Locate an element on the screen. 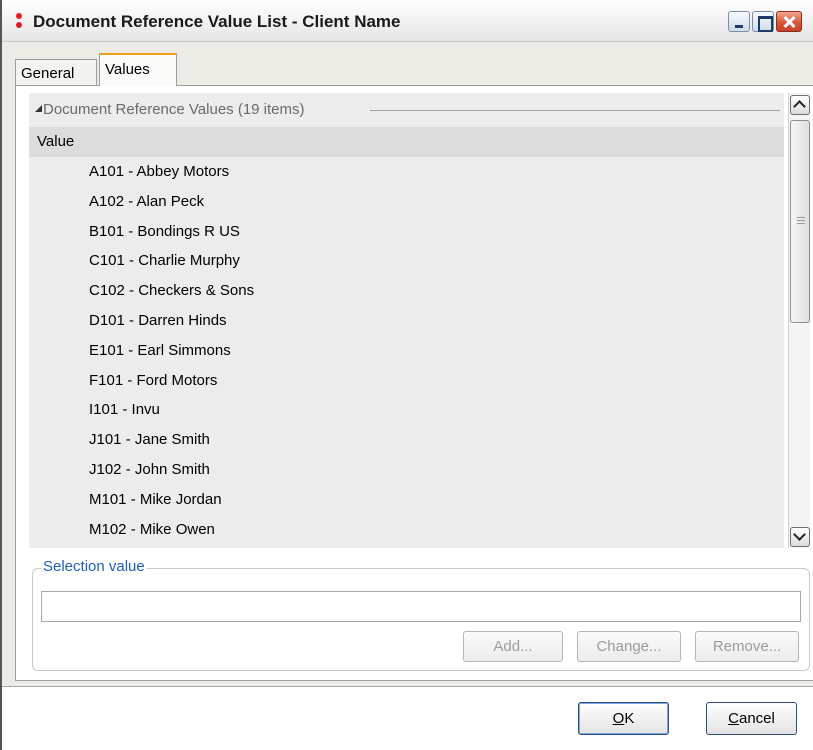 Image resolution: width=813 pixels, height=750 pixels. list-item: M102 - Mike Owen is located at coordinates (406, 530).